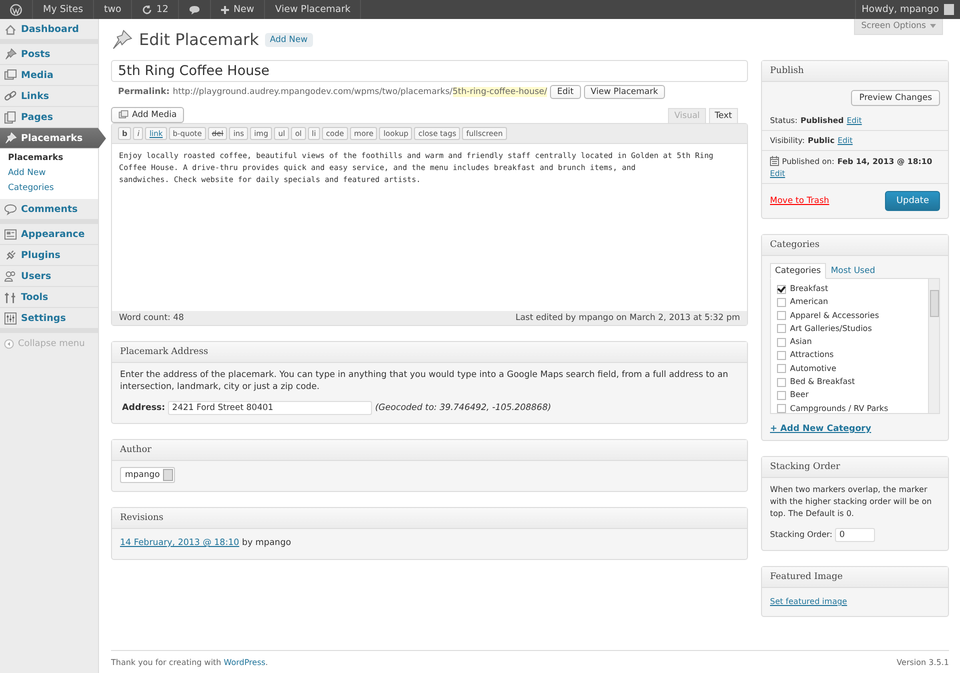 Image resolution: width=960 pixels, height=673 pixels. Describe the element at coordinates (199, 39) in the screenshot. I see `page-title: Edit Placemark` at that location.